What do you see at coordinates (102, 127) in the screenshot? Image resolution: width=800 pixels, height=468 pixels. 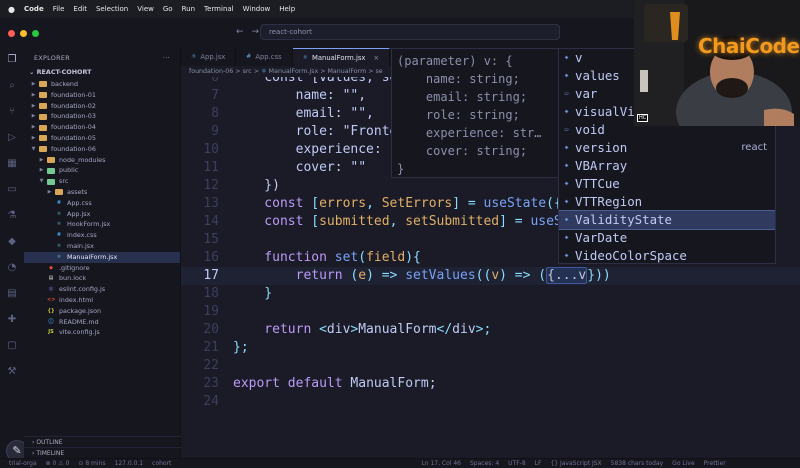 I see `tree-item-foundation-04: ▶ foundation-04` at bounding box center [102, 127].